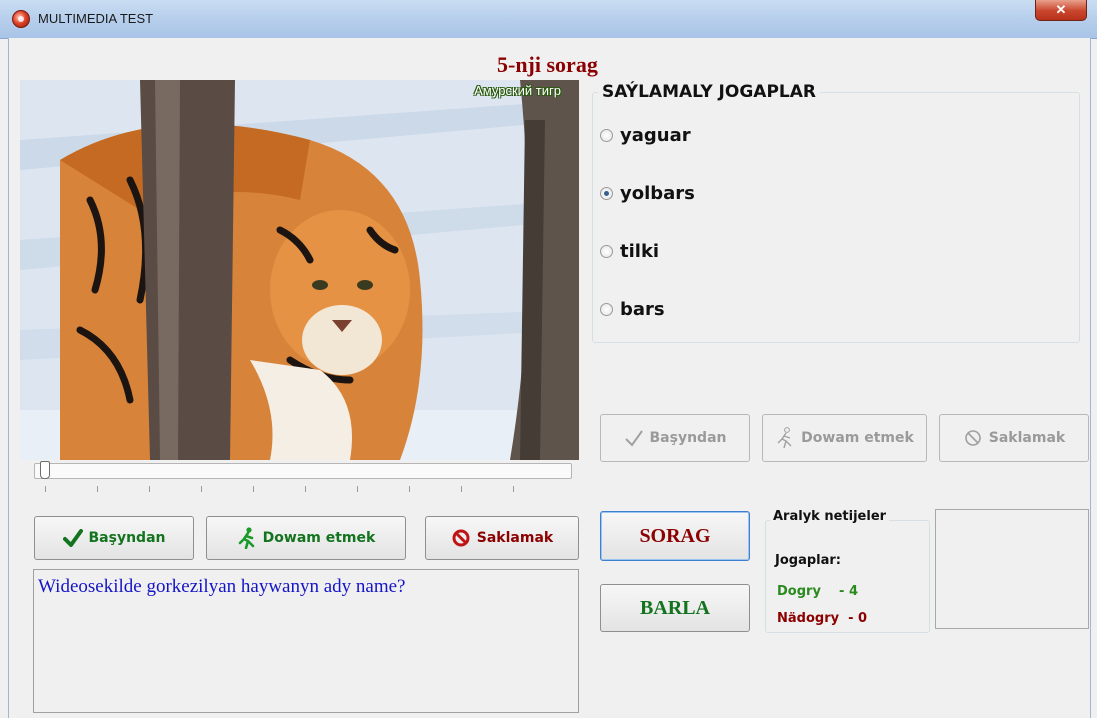  Describe the element at coordinates (640, 251) in the screenshot. I see `answer-label: tilki` at that location.